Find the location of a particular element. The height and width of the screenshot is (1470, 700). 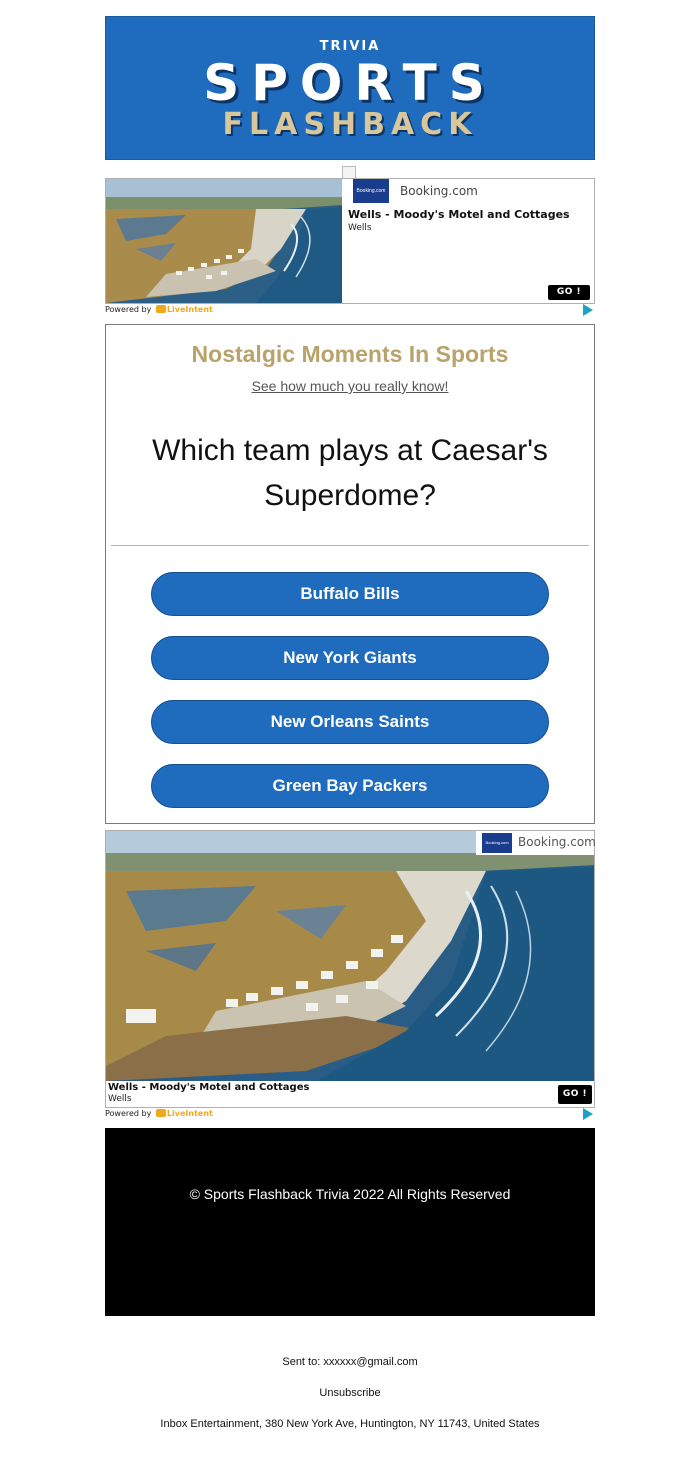

banner-title-flashback: FLASHBACK is located at coordinates (350, 124).